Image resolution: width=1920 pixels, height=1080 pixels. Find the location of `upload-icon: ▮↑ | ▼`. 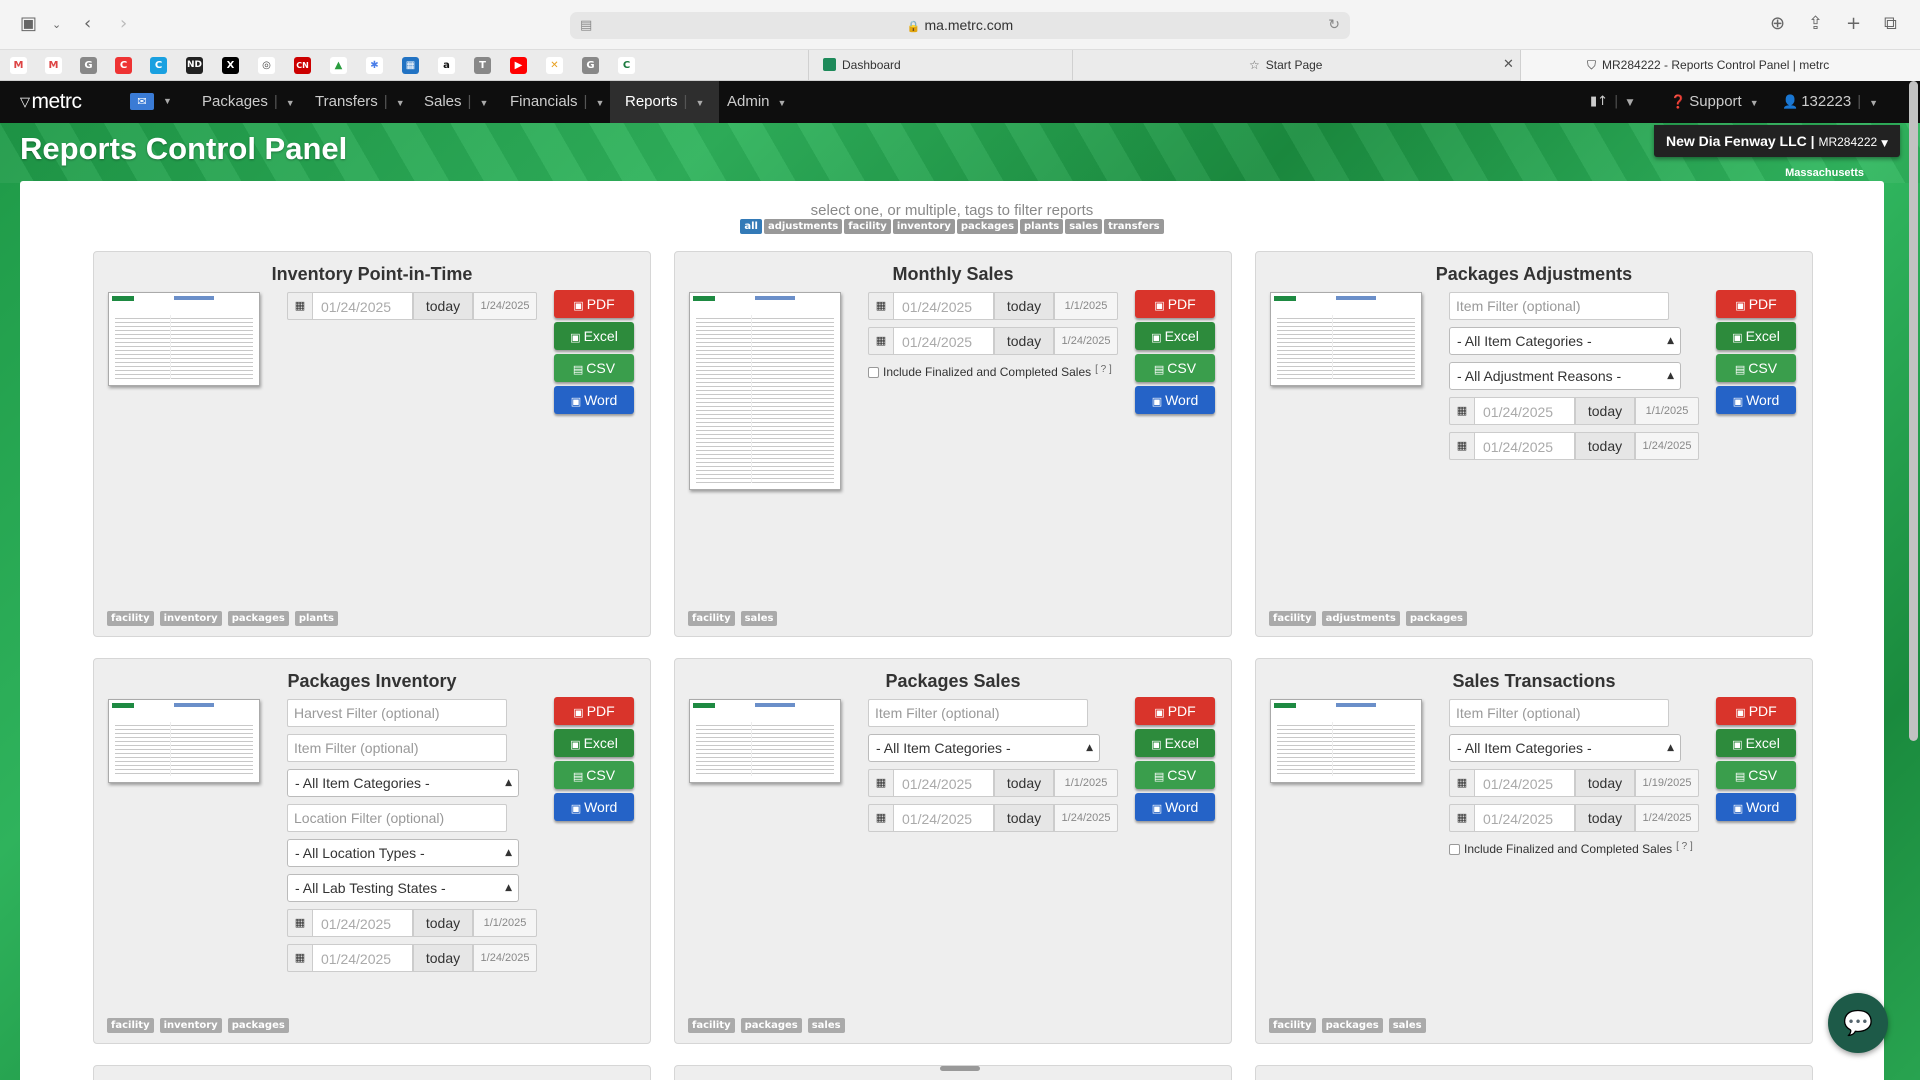

upload-icon: ▮↑ | ▼ is located at coordinates (1611, 102).